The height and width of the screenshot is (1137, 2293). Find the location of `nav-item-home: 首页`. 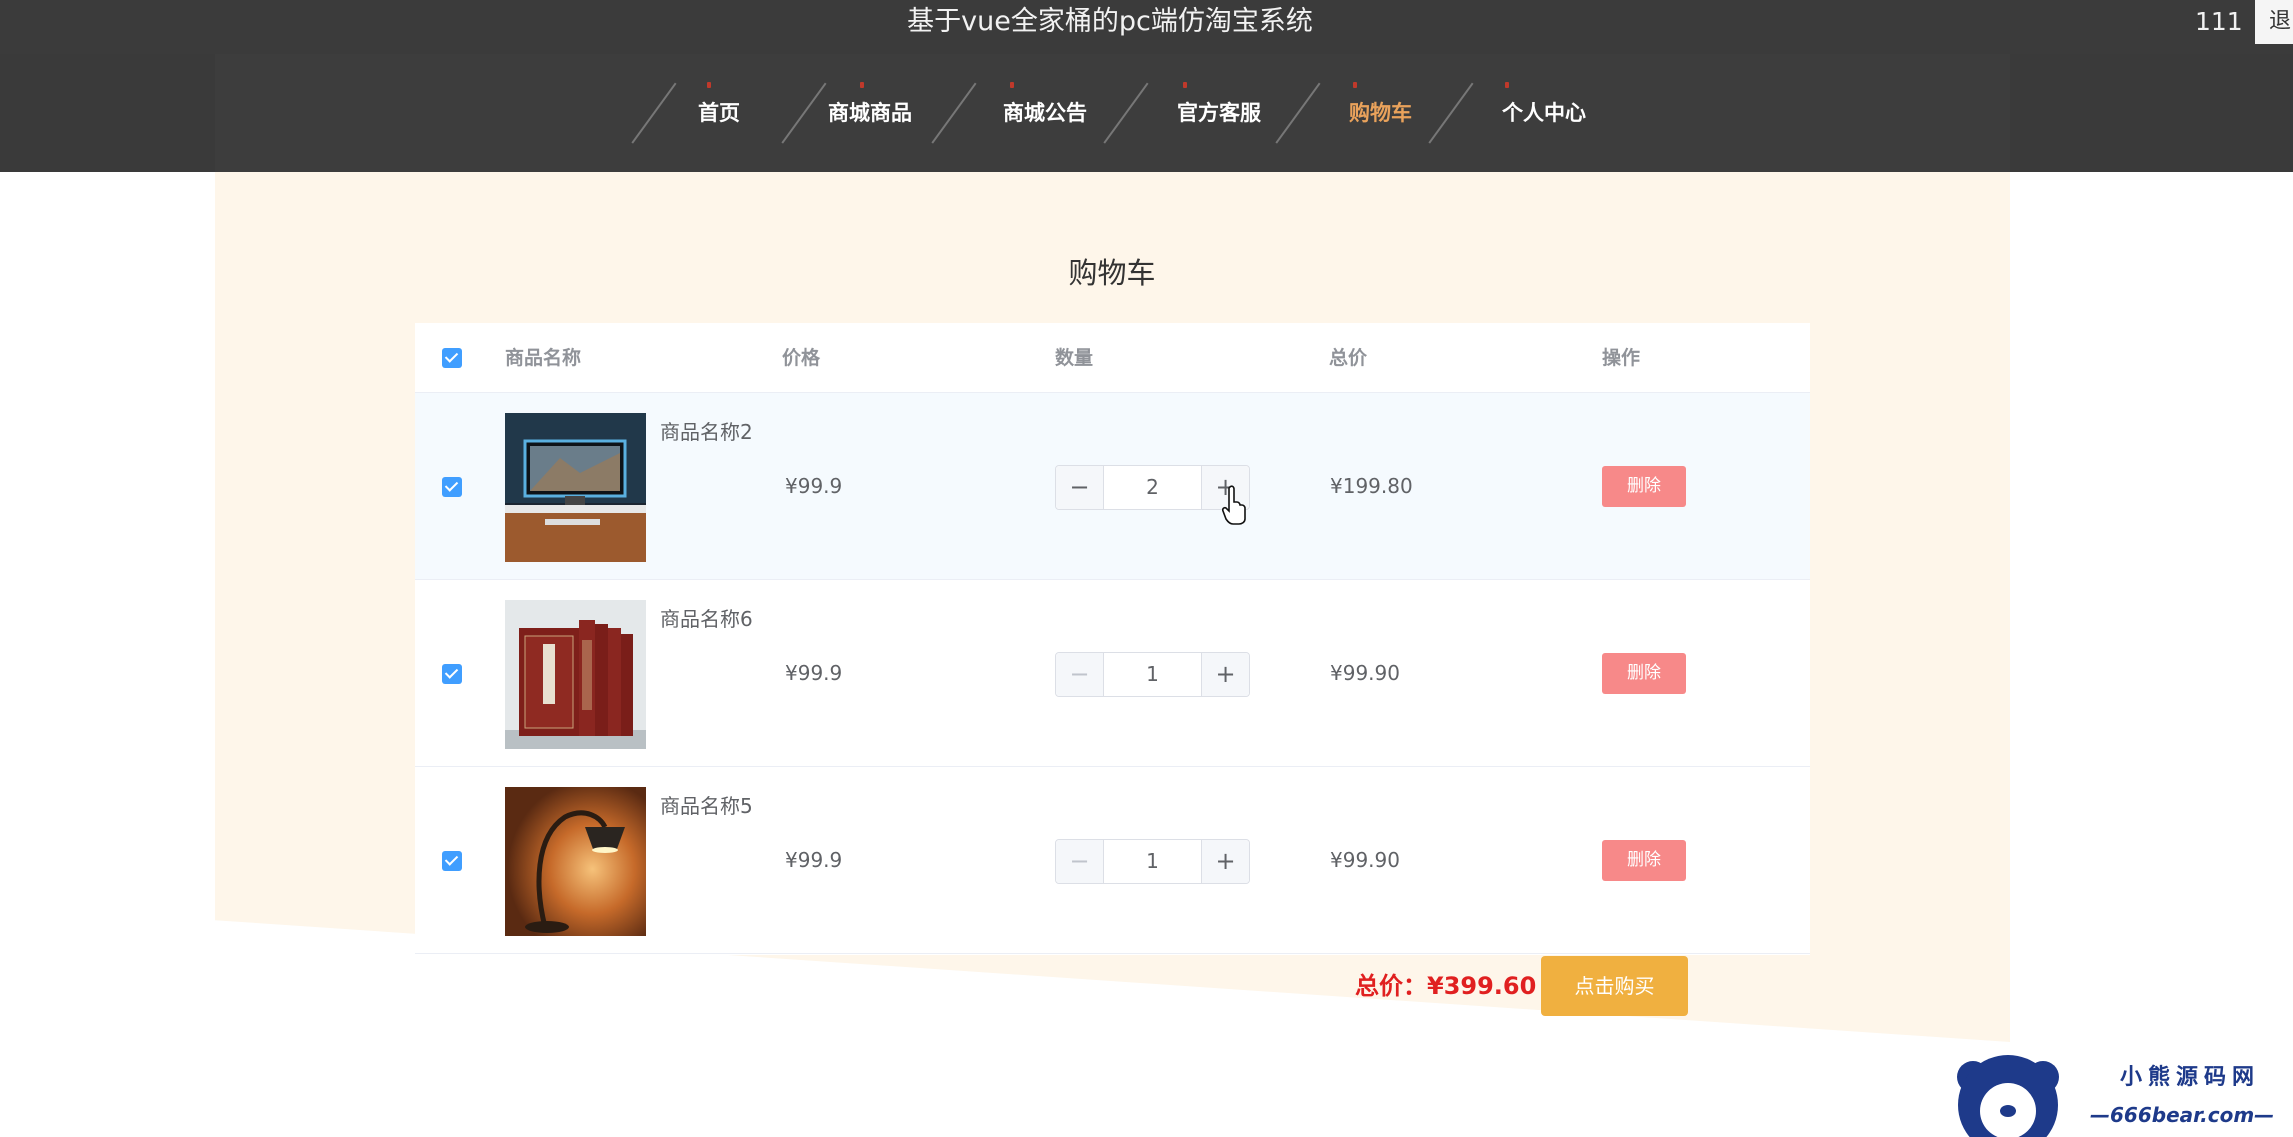

nav-item-home: 首页 is located at coordinates (719, 113).